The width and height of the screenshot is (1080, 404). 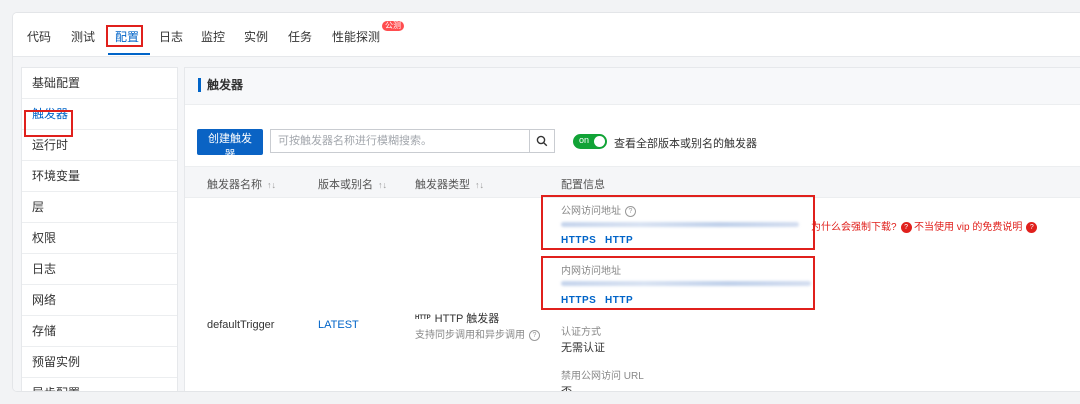 I want to click on active-tab-indicator, so click(x=129, y=54).